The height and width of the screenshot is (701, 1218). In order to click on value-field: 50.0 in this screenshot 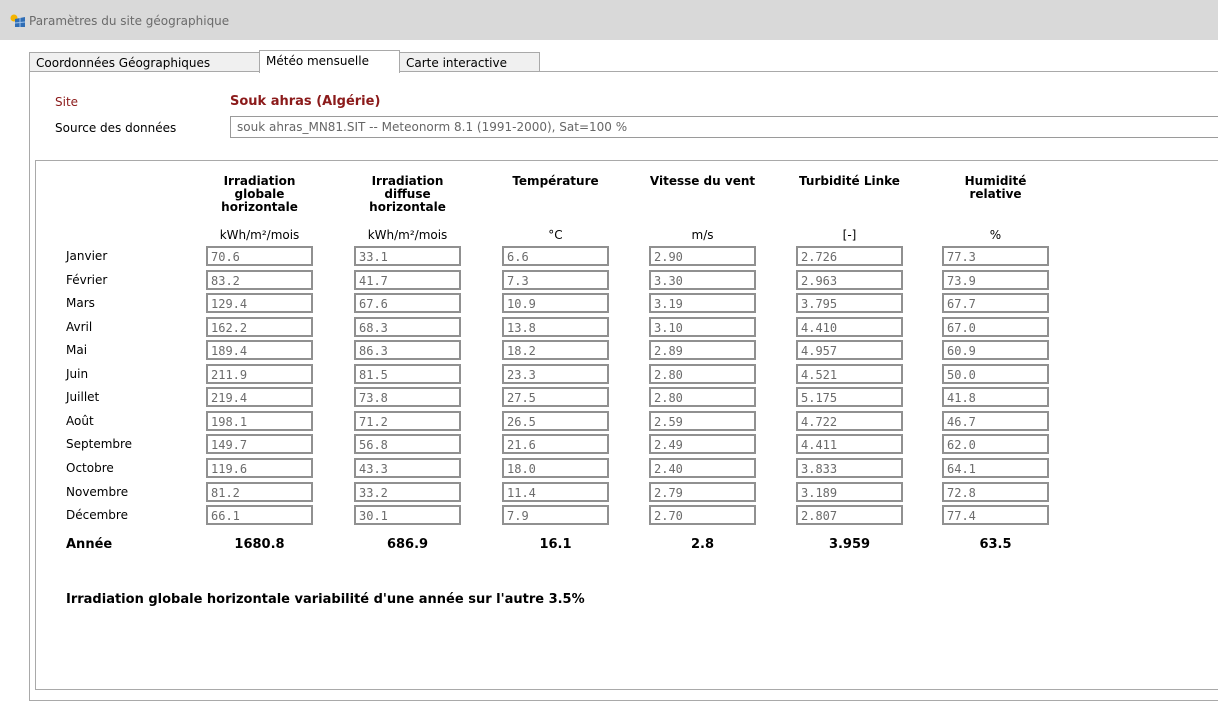, I will do `click(995, 374)`.